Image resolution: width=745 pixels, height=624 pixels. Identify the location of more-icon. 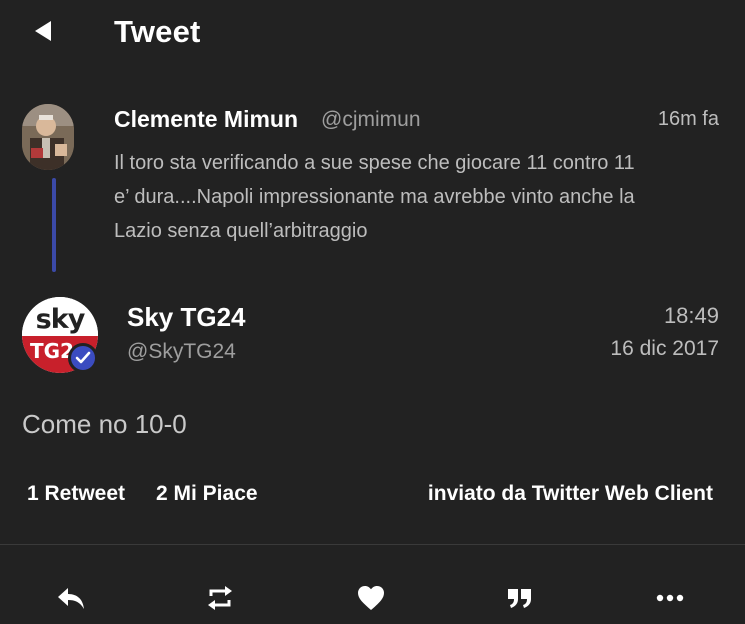
(670, 598).